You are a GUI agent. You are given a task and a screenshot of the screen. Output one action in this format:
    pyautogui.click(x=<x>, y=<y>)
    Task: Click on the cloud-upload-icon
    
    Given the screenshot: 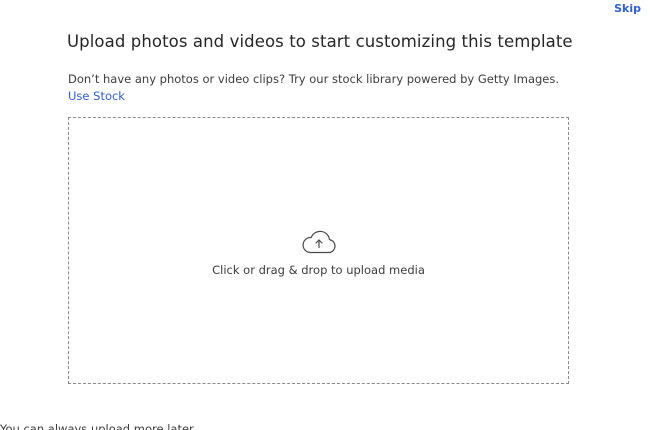 What is the action you would take?
    pyautogui.click(x=319, y=241)
    